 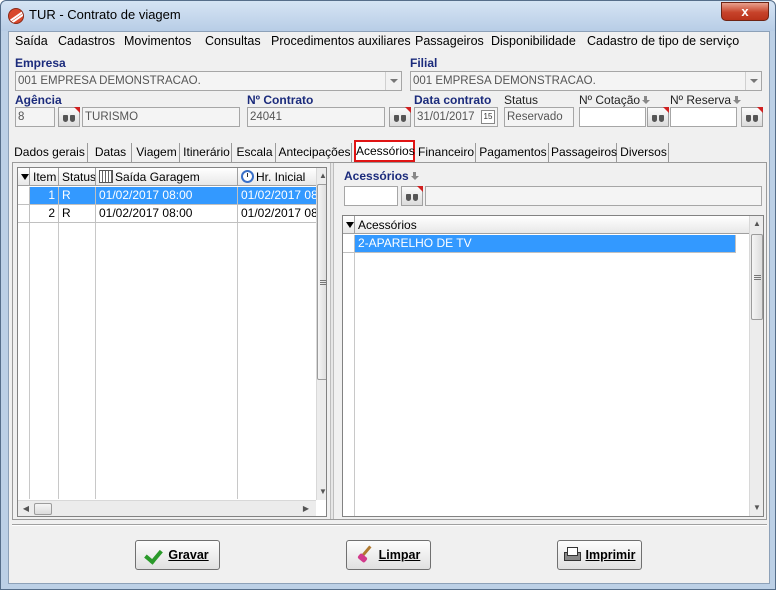 I want to click on tab-dados-gerais: Dados gerais, so click(x=50, y=153).